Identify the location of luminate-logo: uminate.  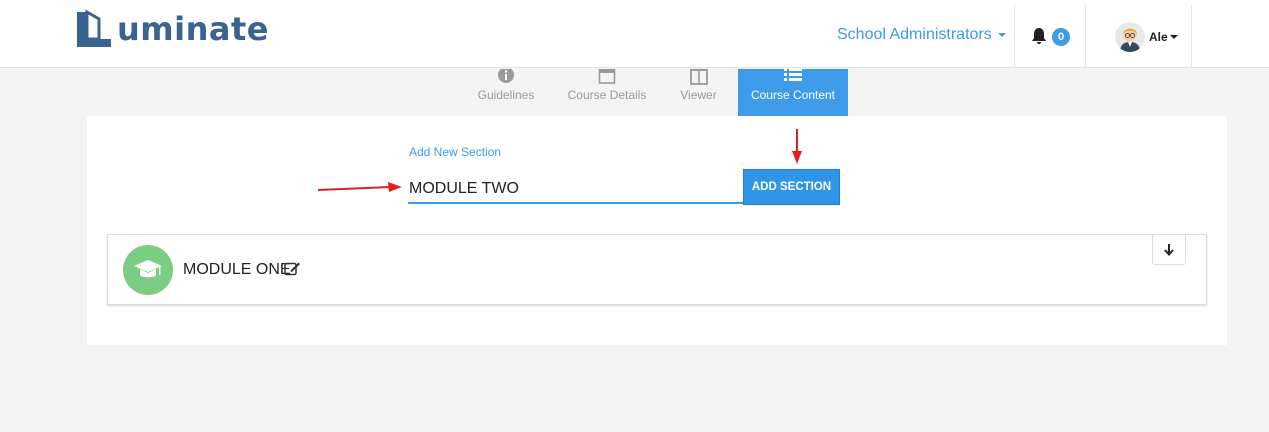
(172, 29).